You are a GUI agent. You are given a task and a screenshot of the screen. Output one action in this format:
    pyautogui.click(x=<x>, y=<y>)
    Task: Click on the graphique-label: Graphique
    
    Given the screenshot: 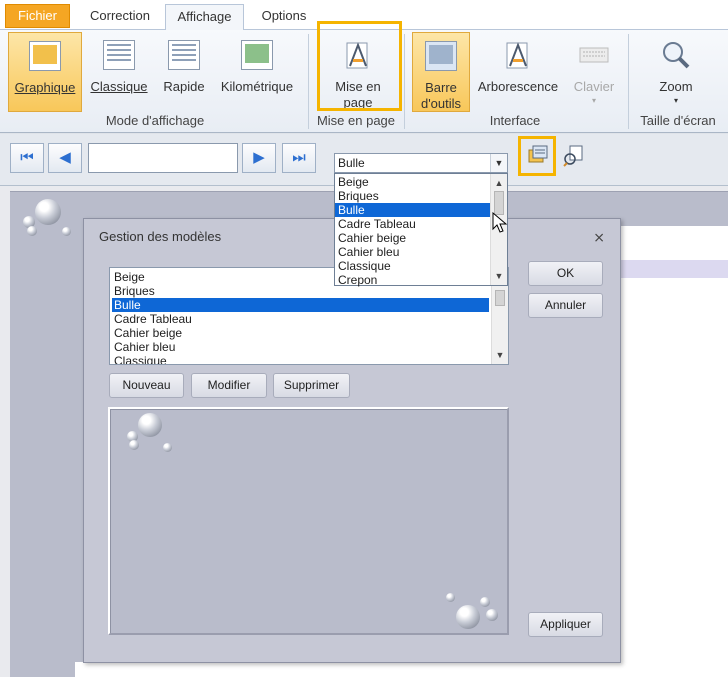 What is the action you would take?
    pyautogui.click(x=45, y=87)
    